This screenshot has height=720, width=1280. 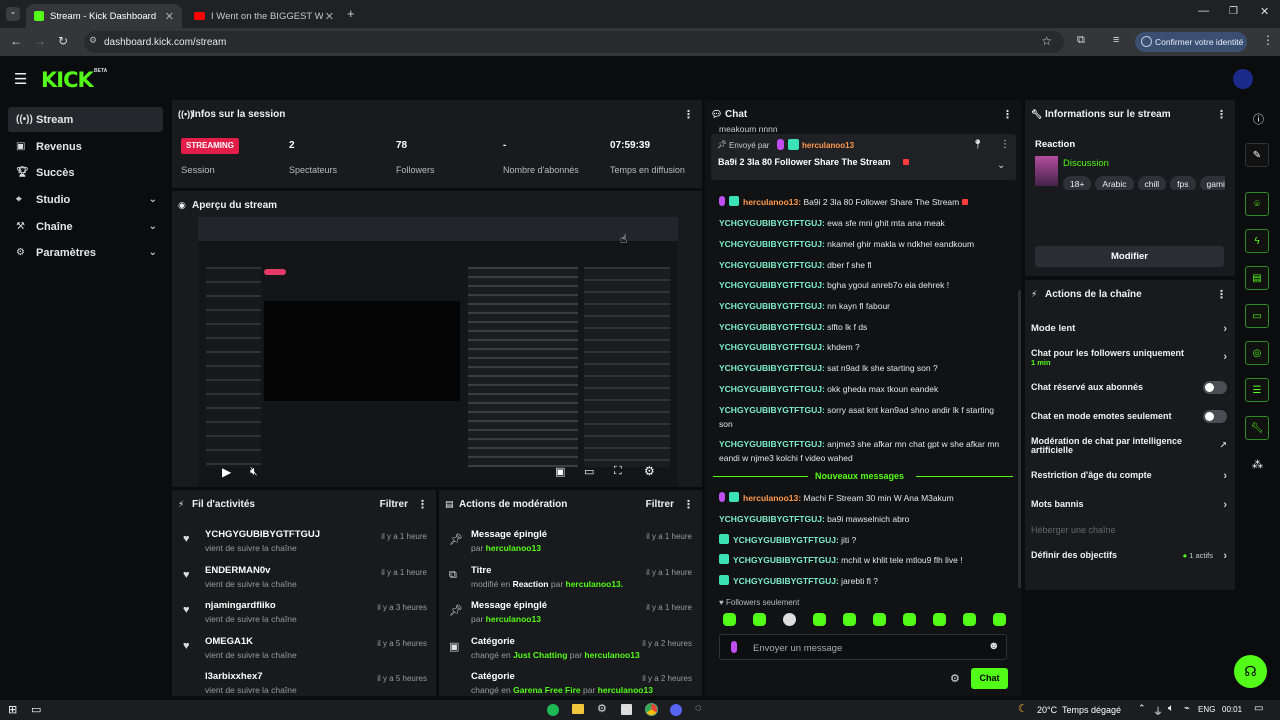 What do you see at coordinates (1171, 708) in the screenshot?
I see `volume-tray-icon: 🔈︎` at bounding box center [1171, 708].